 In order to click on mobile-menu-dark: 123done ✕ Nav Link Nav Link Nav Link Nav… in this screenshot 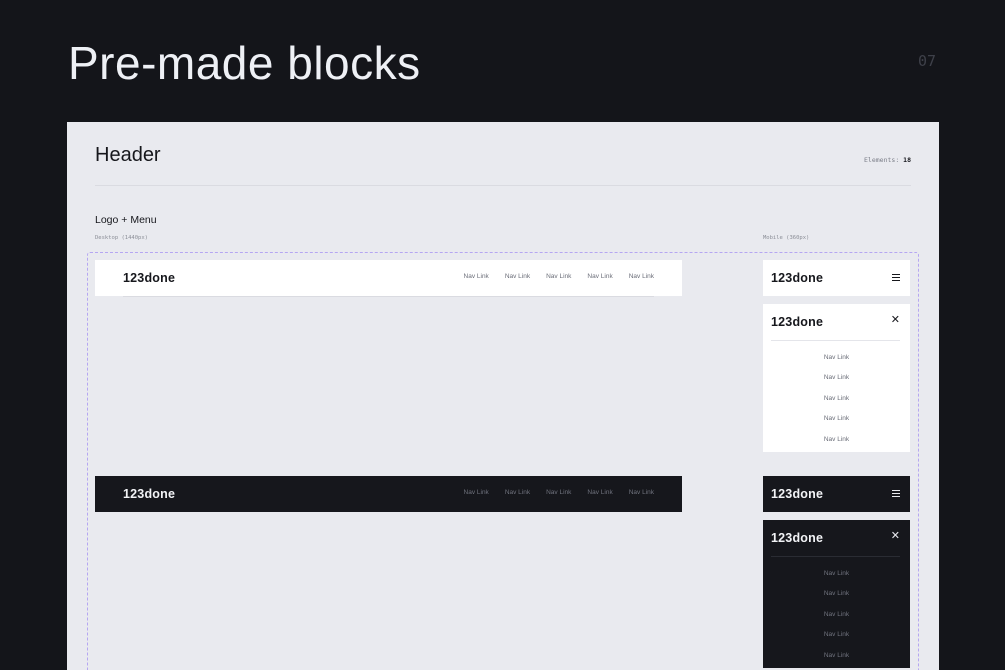, I will do `click(836, 594)`.